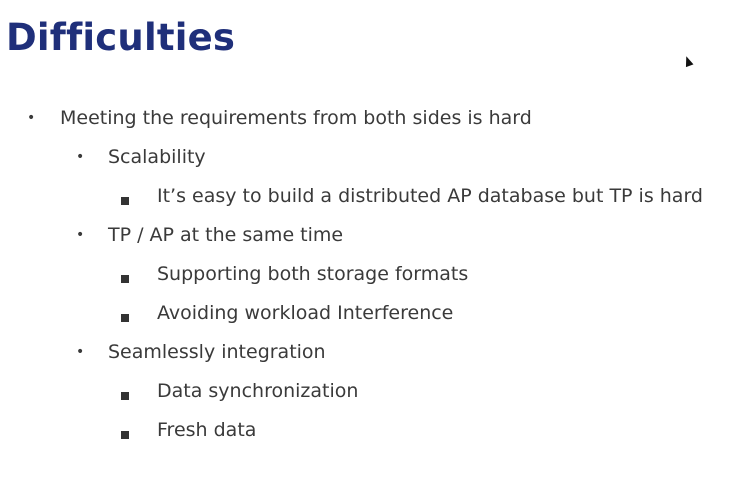 The image size is (737, 478). I want to click on subheading-integration: Seamlessly integration, so click(217, 352).